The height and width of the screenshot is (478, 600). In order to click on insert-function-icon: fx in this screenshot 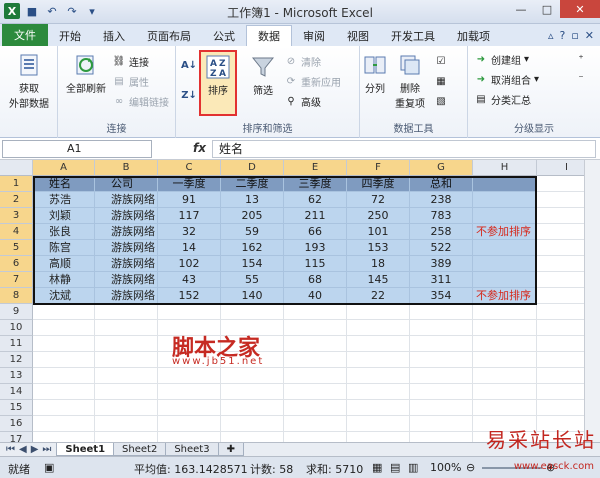, I will do `click(199, 148)`.